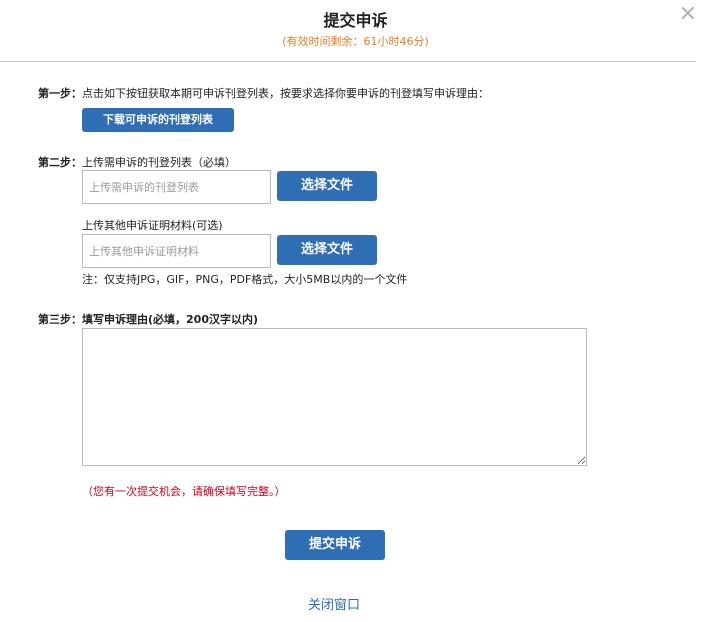  What do you see at coordinates (245, 279) in the screenshot?
I see `file-format-note: 注：仅支持JPG，GIF，PNG，PDF格式，大小5MB以内的一个文件` at bounding box center [245, 279].